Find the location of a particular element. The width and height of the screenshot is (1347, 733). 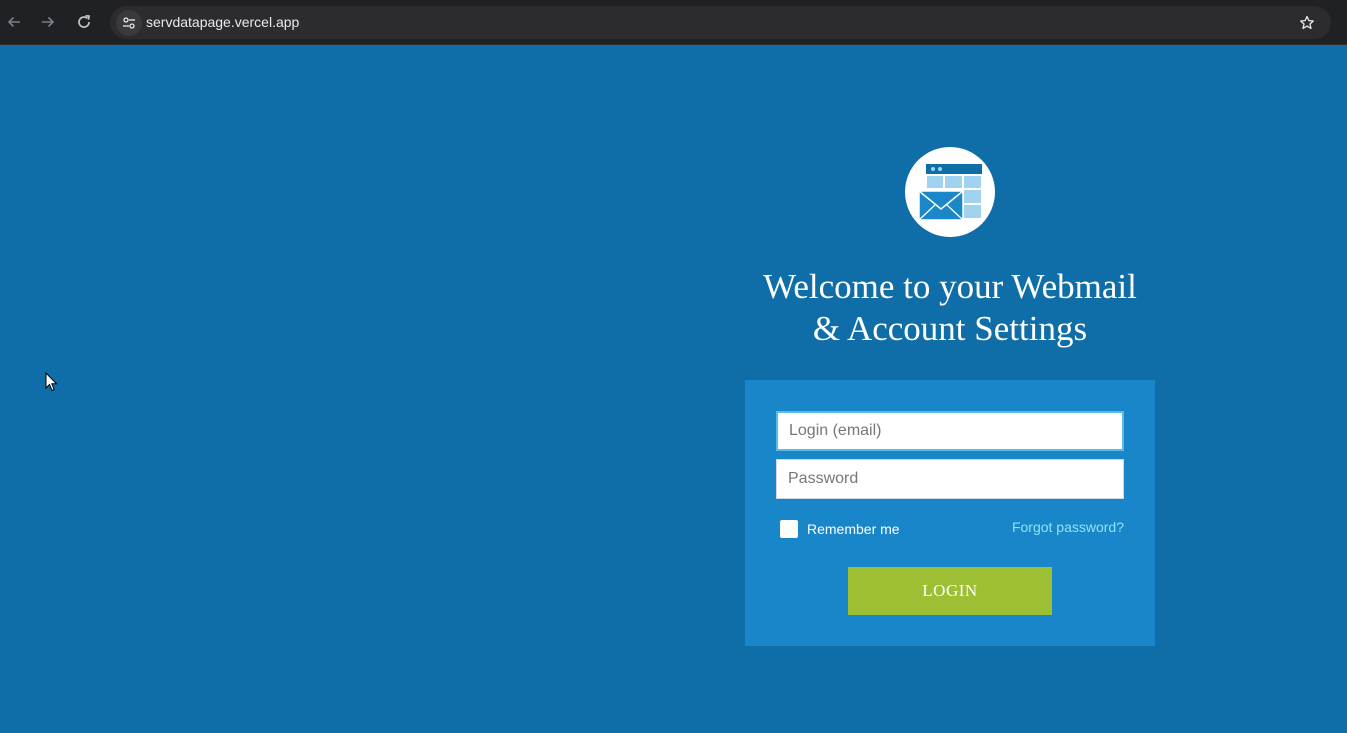

forward-button is located at coordinates (48, 22).